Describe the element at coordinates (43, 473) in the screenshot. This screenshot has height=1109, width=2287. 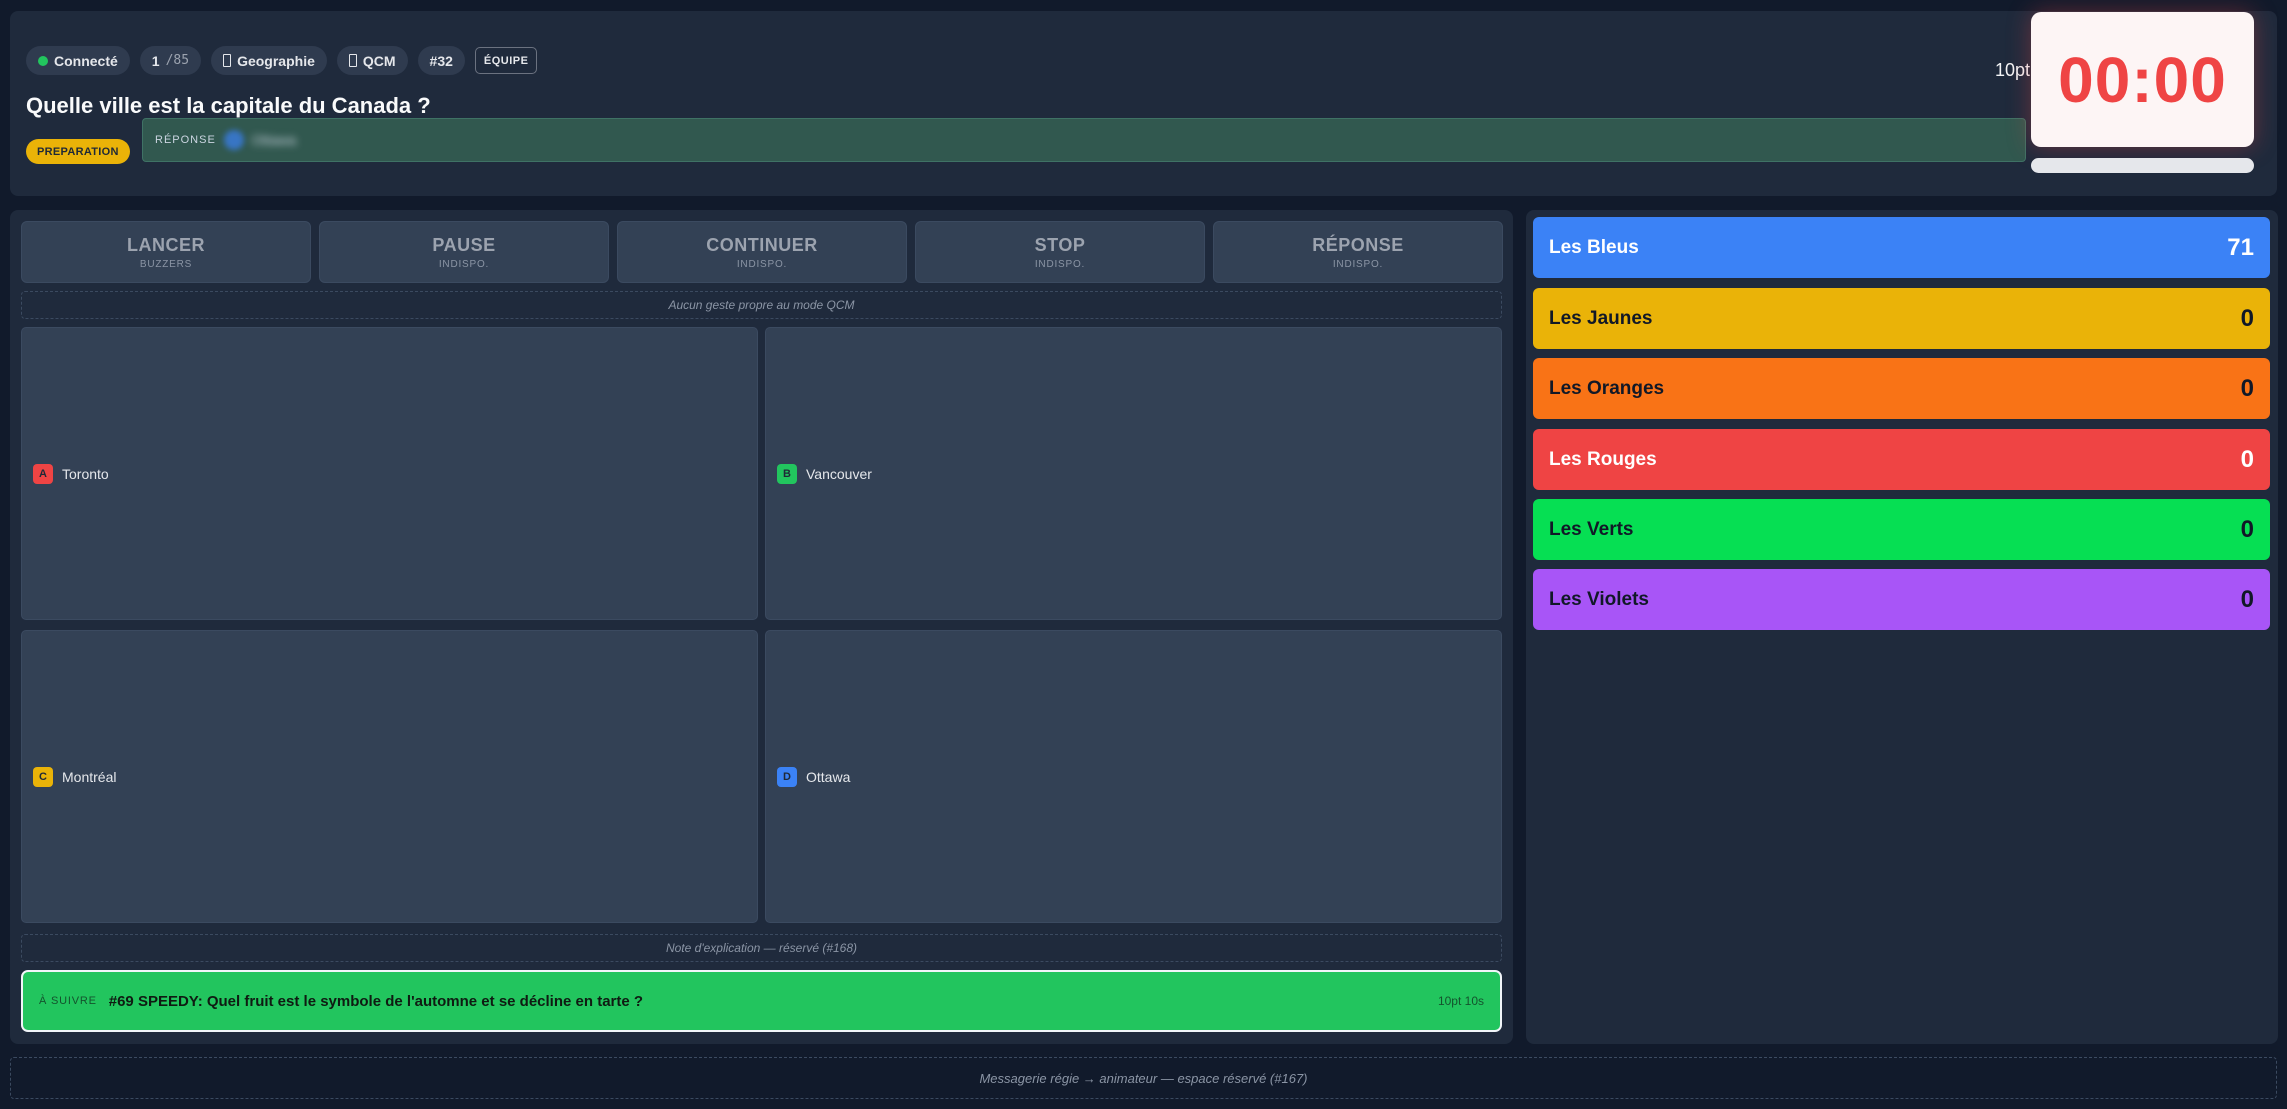
I see `option-letter: A` at that location.